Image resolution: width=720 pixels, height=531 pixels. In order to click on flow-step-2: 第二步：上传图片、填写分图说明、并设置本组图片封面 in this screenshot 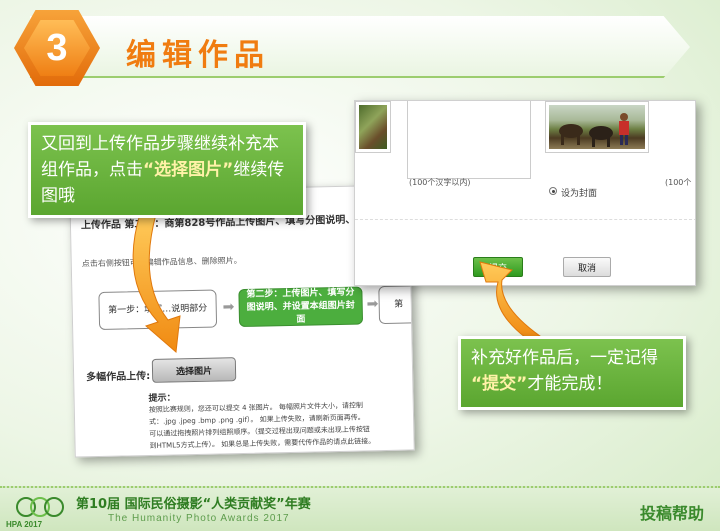, I will do `click(301, 307)`.